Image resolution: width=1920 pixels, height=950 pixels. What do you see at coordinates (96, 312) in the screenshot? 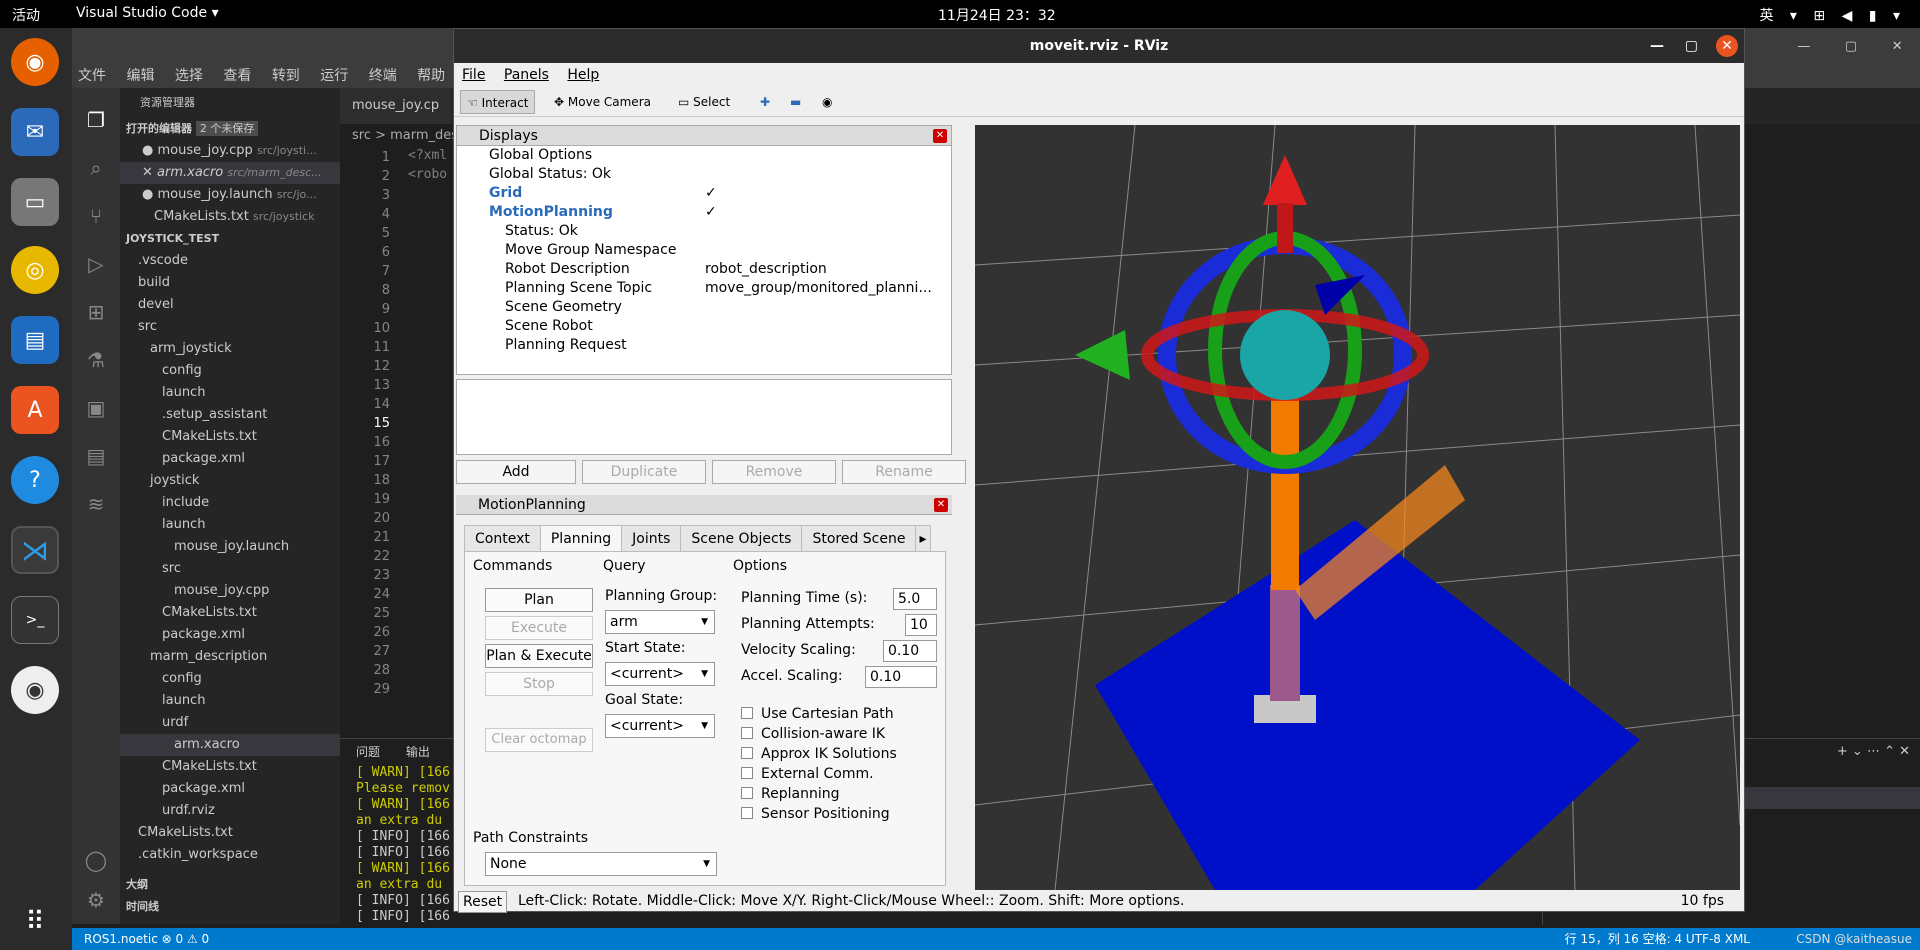
I see `extensions-icon: ⊞` at bounding box center [96, 312].